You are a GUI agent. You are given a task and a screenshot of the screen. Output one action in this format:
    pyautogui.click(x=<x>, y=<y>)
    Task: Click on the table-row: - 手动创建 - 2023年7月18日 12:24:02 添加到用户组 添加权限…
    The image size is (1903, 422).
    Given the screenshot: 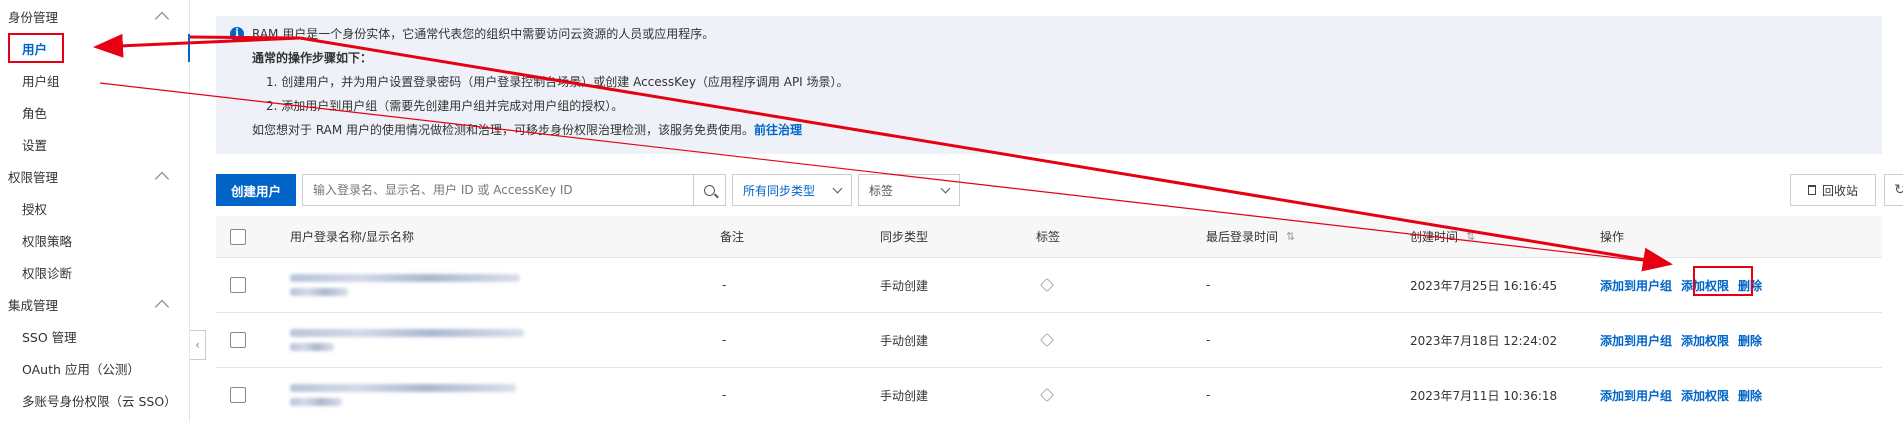 What is the action you would take?
    pyautogui.click(x=1049, y=340)
    